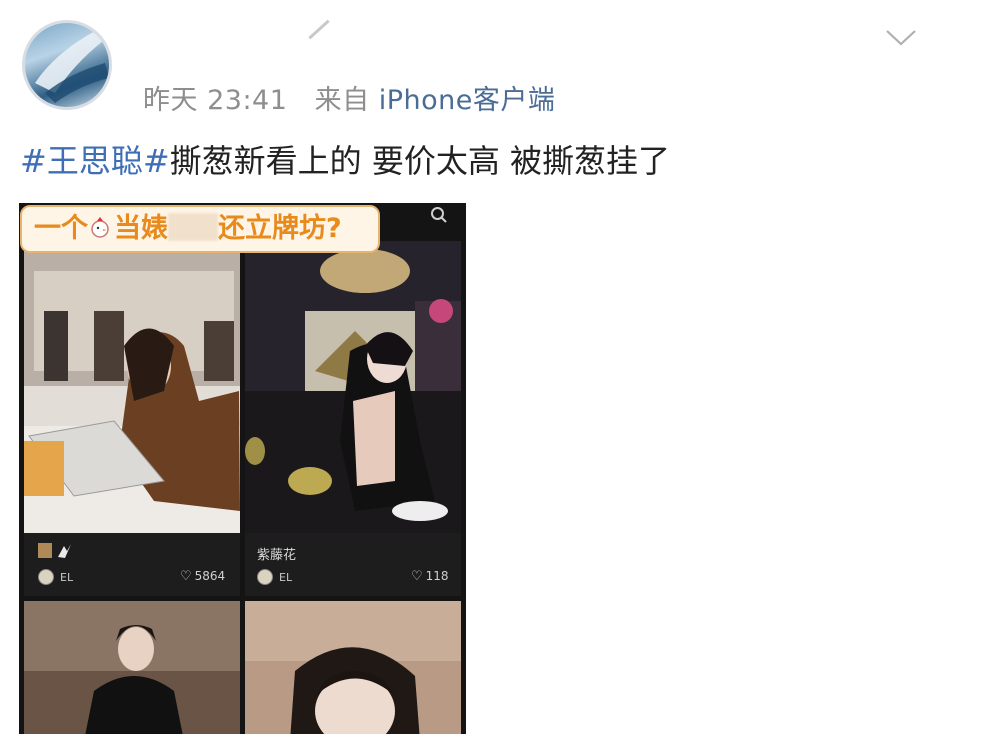 The height and width of the screenshot is (734, 1000). What do you see at coordinates (419, 161) in the screenshot?
I see `post-body: 撕葱新看上的 要价太高 被撕葱挂了` at bounding box center [419, 161].